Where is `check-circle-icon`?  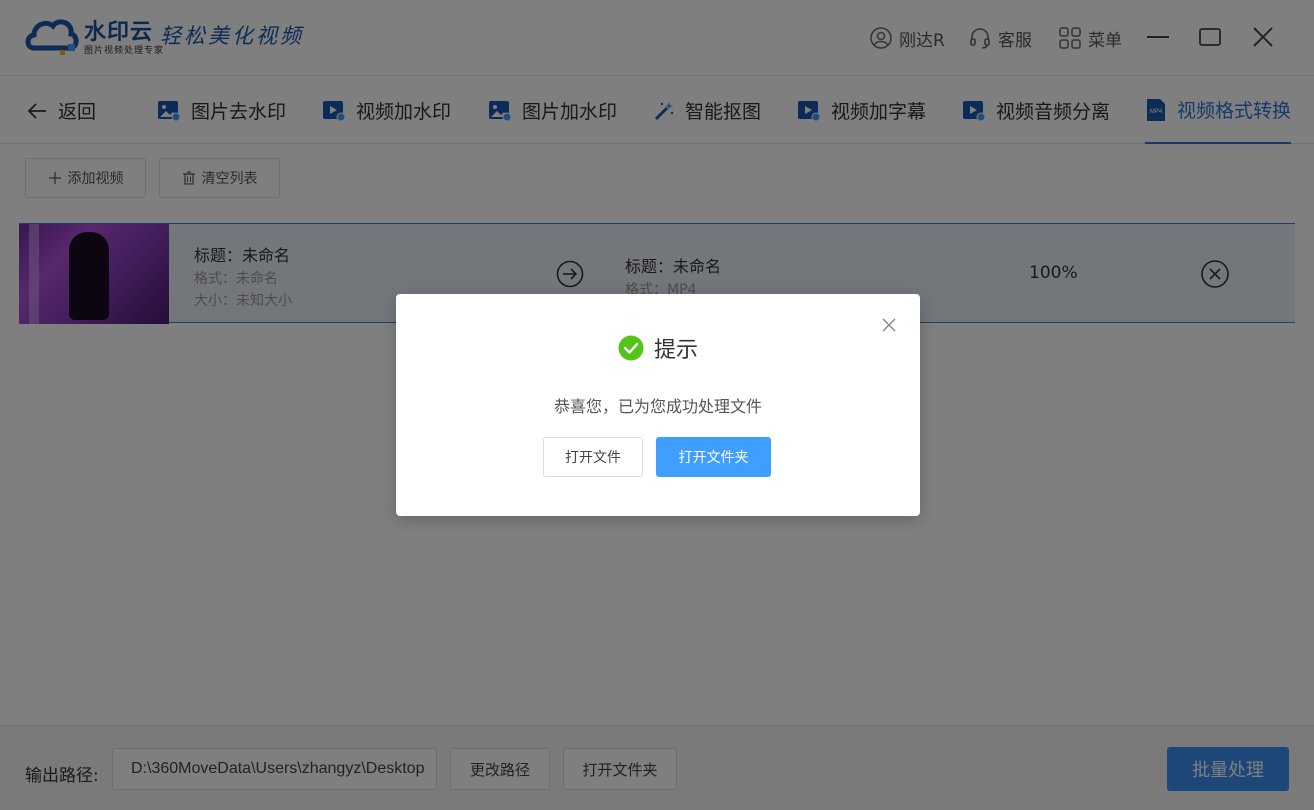
check-circle-icon is located at coordinates (631, 348).